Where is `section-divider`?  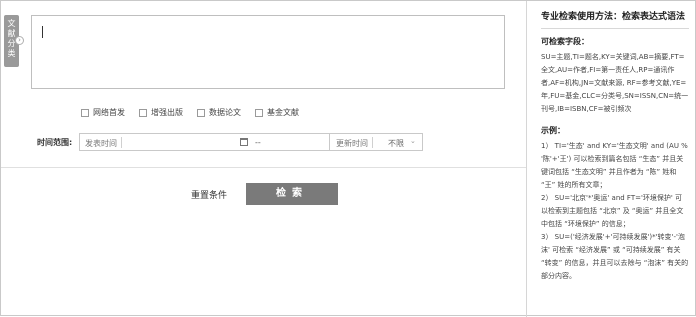
section-divider is located at coordinates (263, 167).